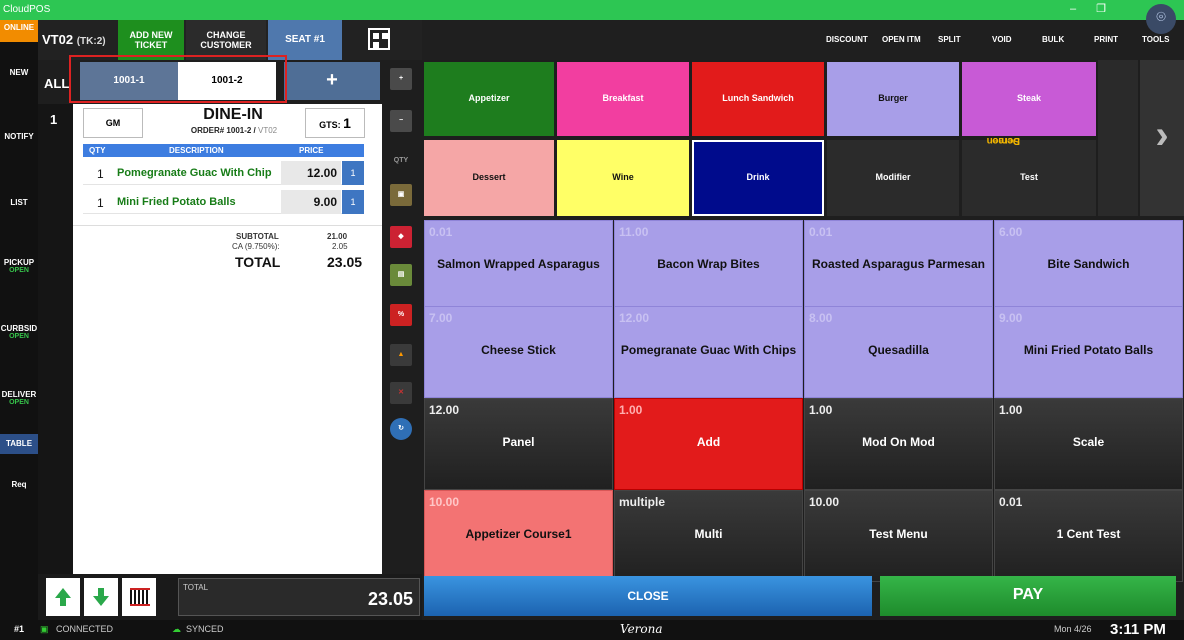 The image size is (1184, 640). What do you see at coordinates (1029, 99) in the screenshot?
I see `category-steak: Steak` at bounding box center [1029, 99].